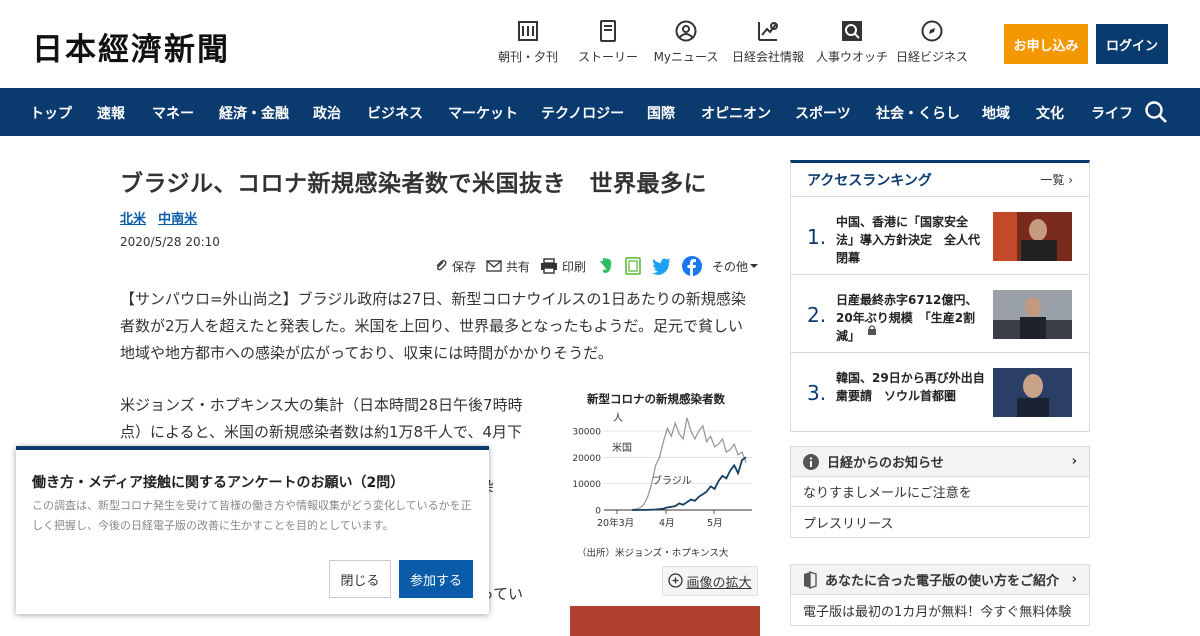 The image size is (1200, 636). Describe the element at coordinates (686, 42) in the screenshot. I see `header-nav-mynews: Myニュース` at that location.